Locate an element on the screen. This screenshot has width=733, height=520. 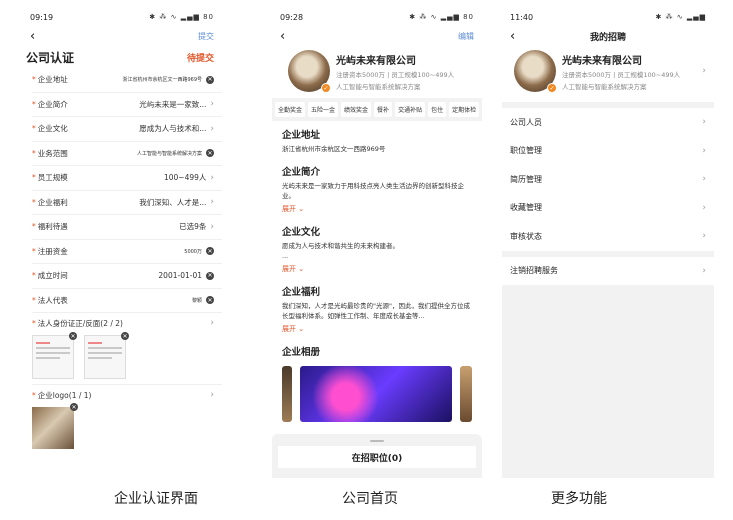
open-jobs-button: 在招职位(0) is located at coordinates (377, 457).